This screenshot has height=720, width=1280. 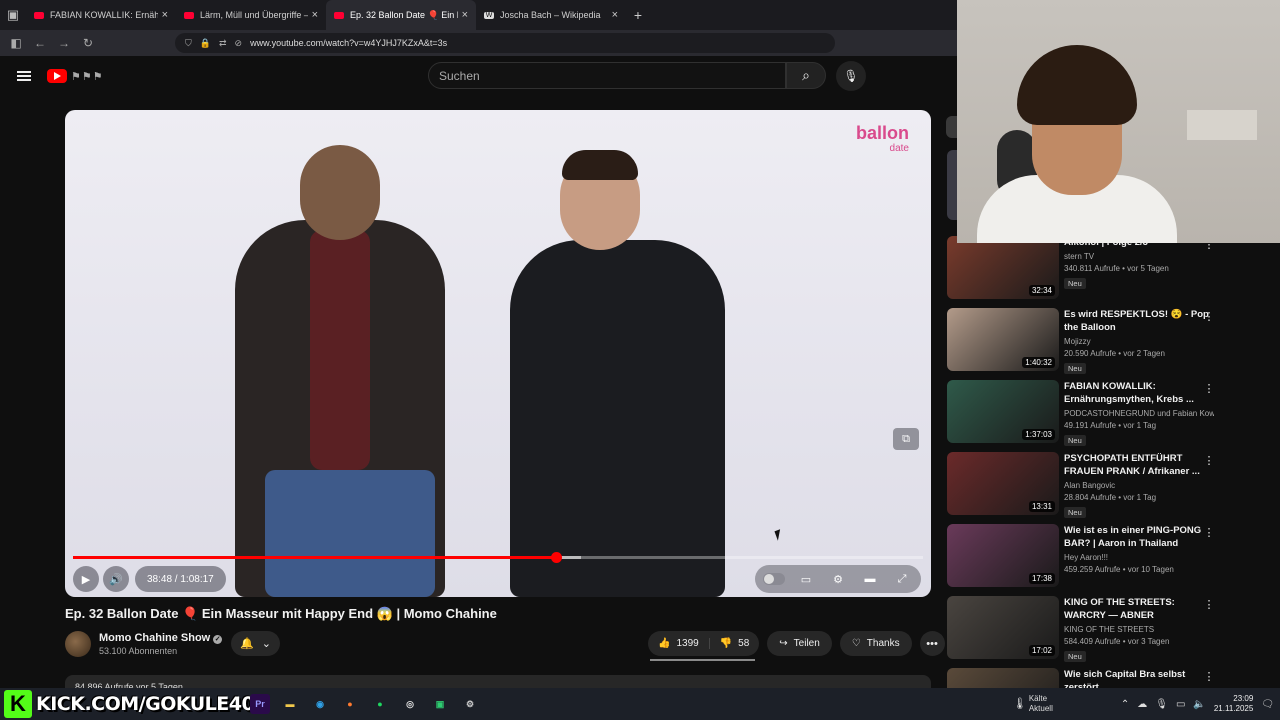 I want to click on edge-icon: ◉, so click(x=320, y=704).